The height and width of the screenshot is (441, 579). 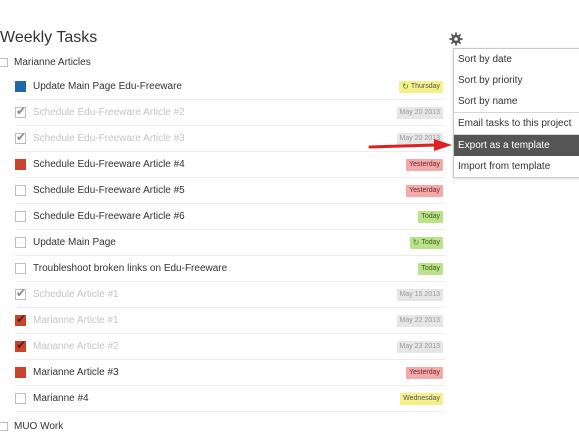 I want to click on due-date-text: May 15 2013, so click(x=419, y=294).